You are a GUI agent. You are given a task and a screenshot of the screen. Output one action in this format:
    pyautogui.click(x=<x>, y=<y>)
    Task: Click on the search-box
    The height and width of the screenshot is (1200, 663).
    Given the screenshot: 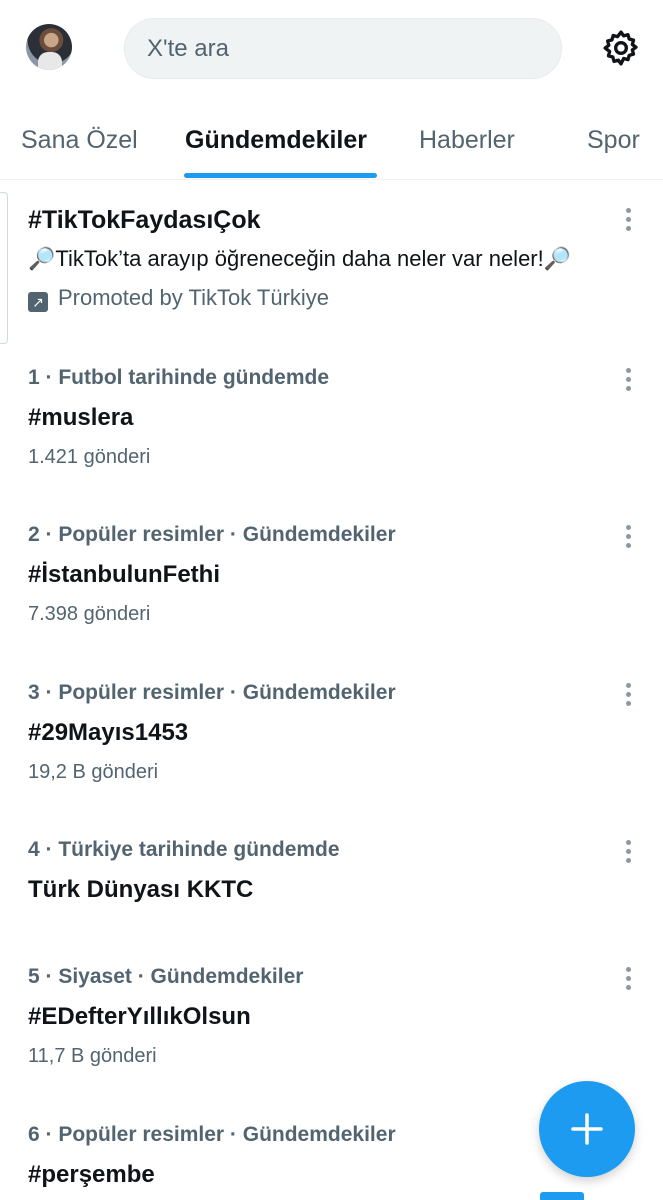 What is the action you would take?
    pyautogui.click(x=343, y=48)
    